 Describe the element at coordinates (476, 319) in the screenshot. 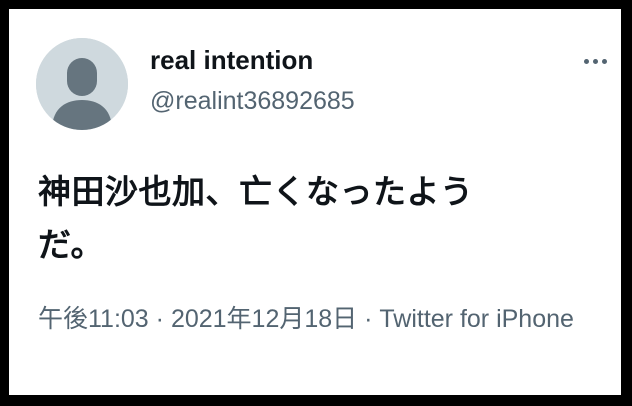

I see `tweet-source: Twitter for iPhone` at that location.